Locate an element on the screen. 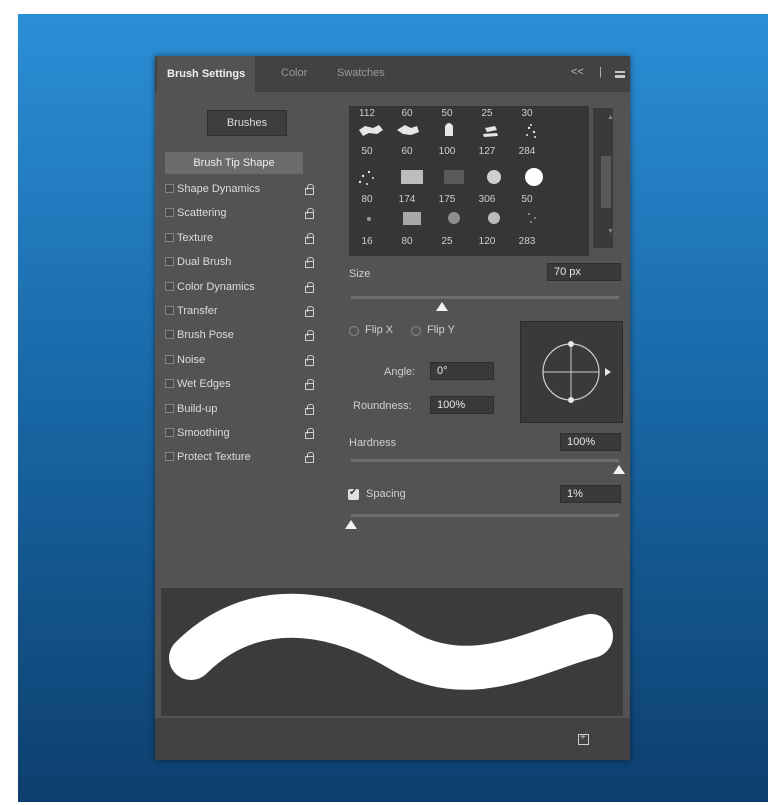 The image size is (783, 805). option-label: Dual Brush is located at coordinates (204, 262).